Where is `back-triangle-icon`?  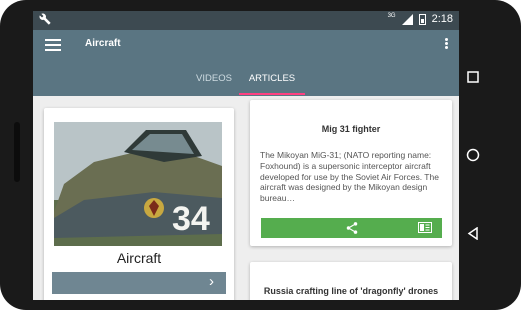
back-triangle-icon is located at coordinates (473, 233).